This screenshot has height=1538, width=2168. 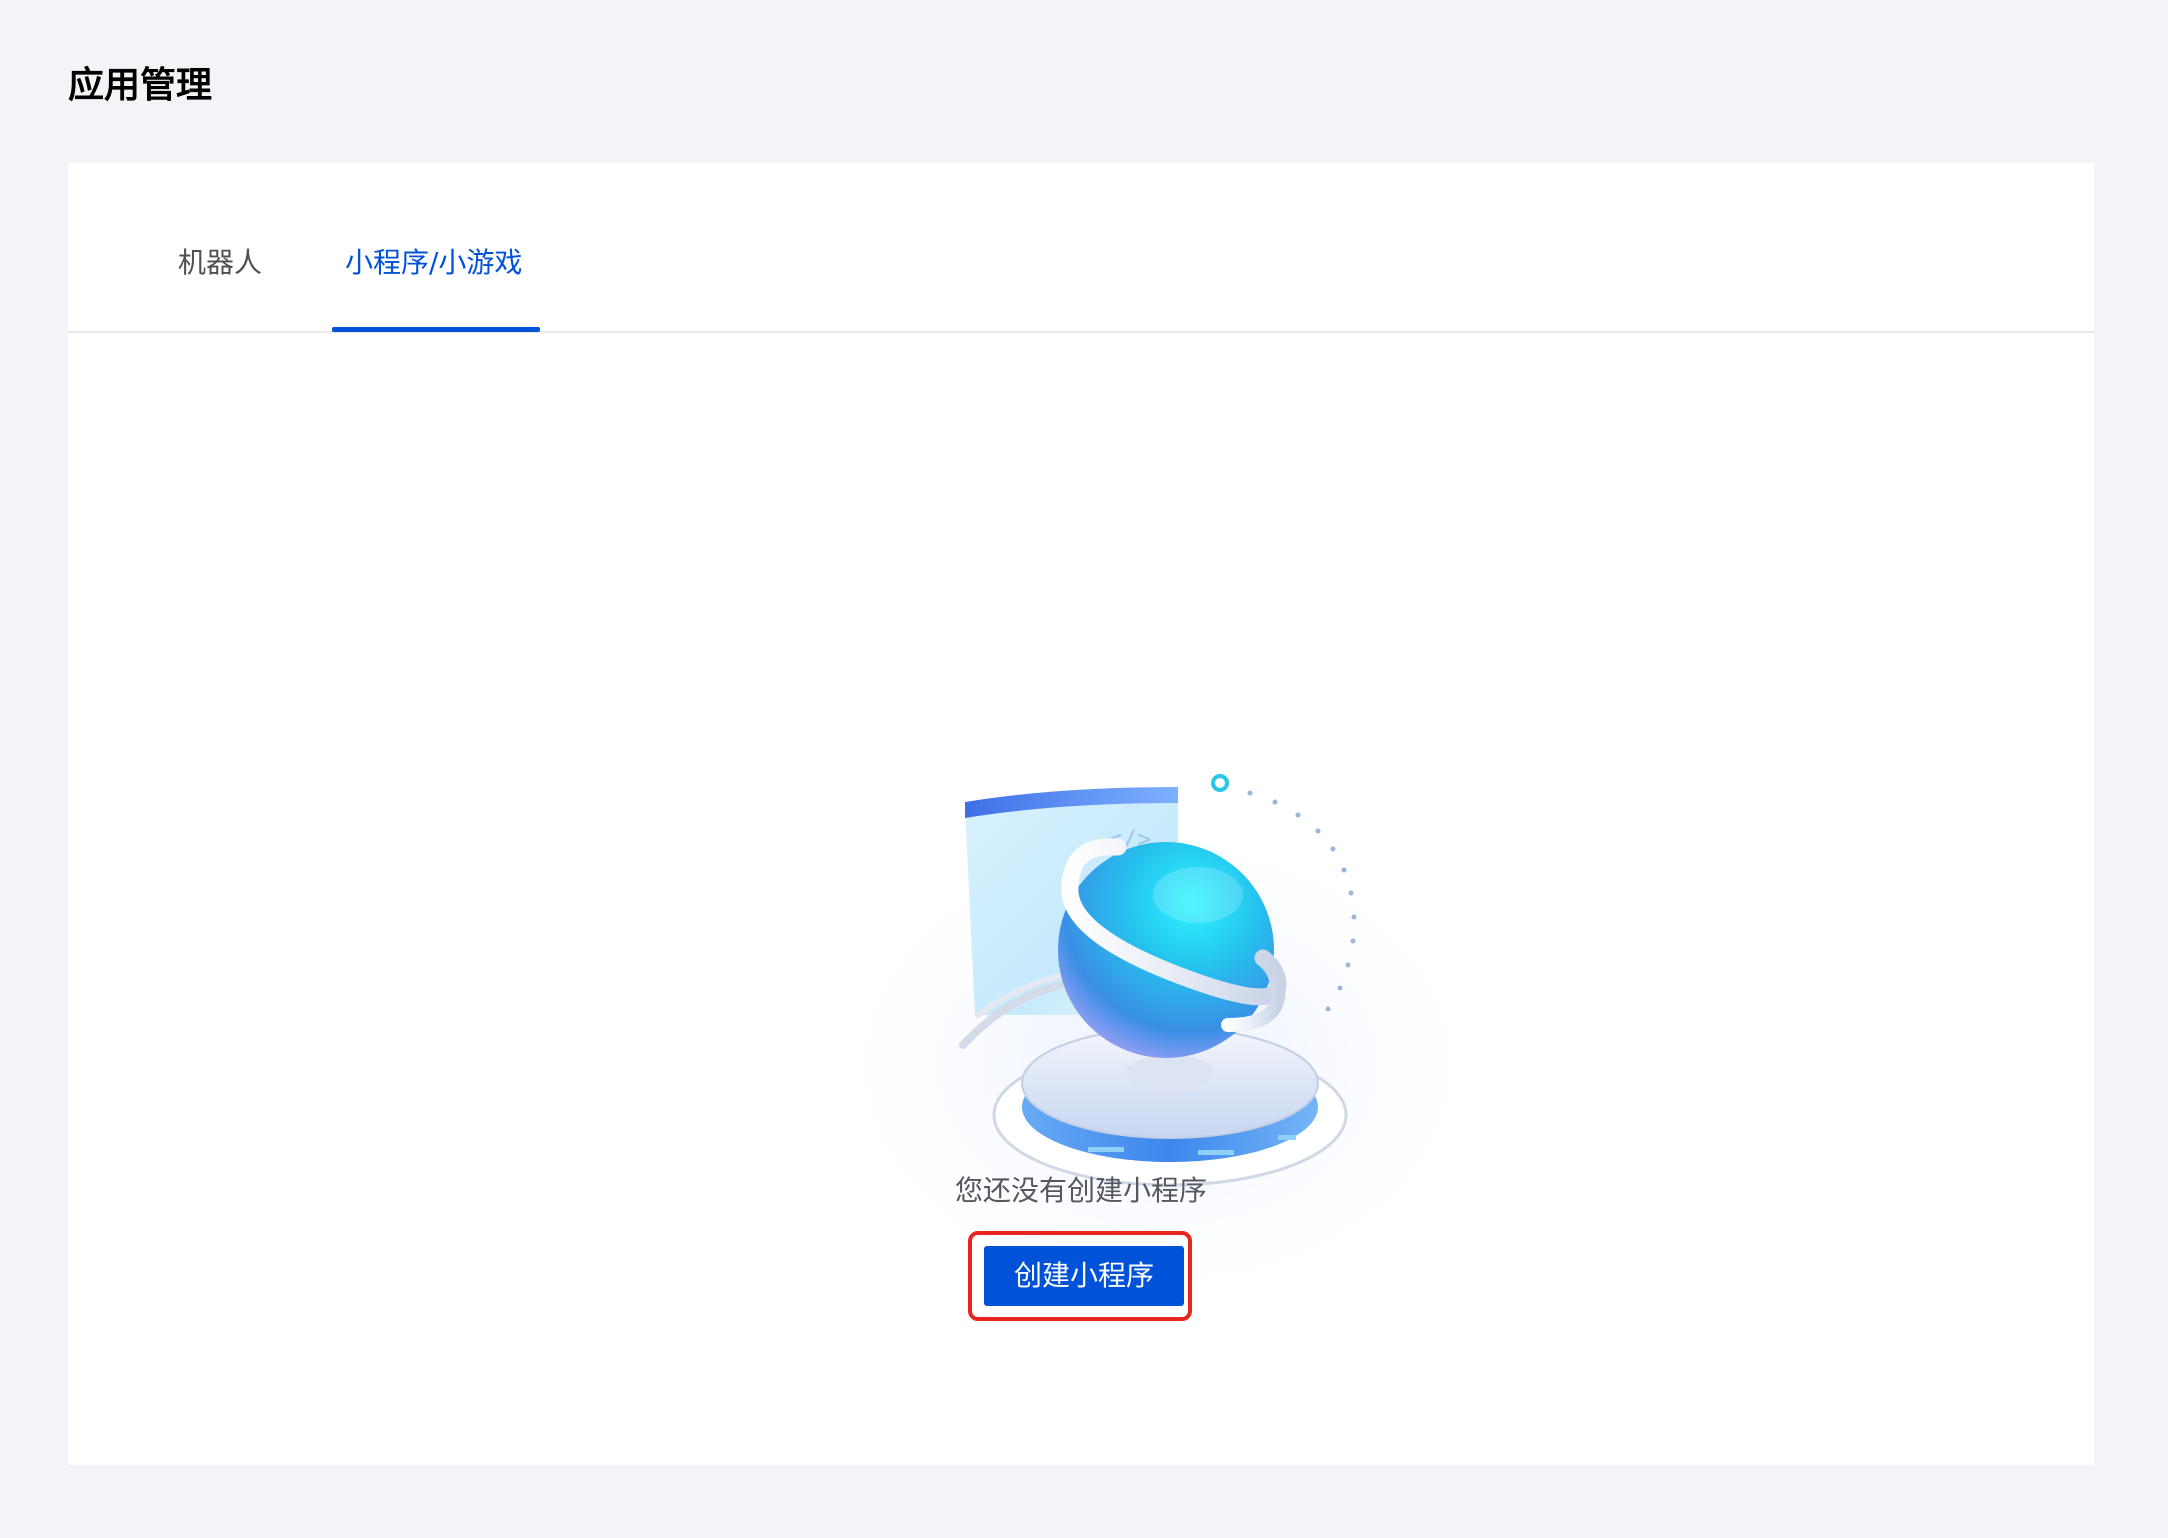 What do you see at coordinates (1081, 248) in the screenshot?
I see `tab-bar: 机器人 小程序/小游戏` at bounding box center [1081, 248].